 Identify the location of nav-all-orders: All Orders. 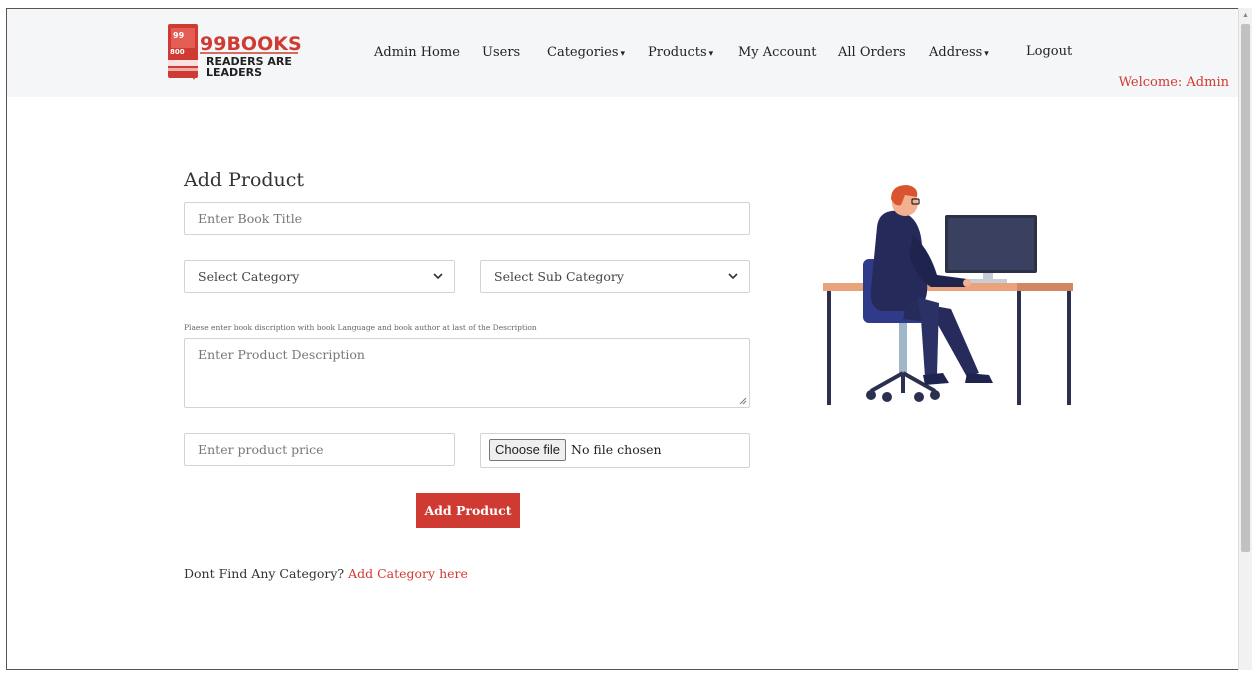
(872, 52).